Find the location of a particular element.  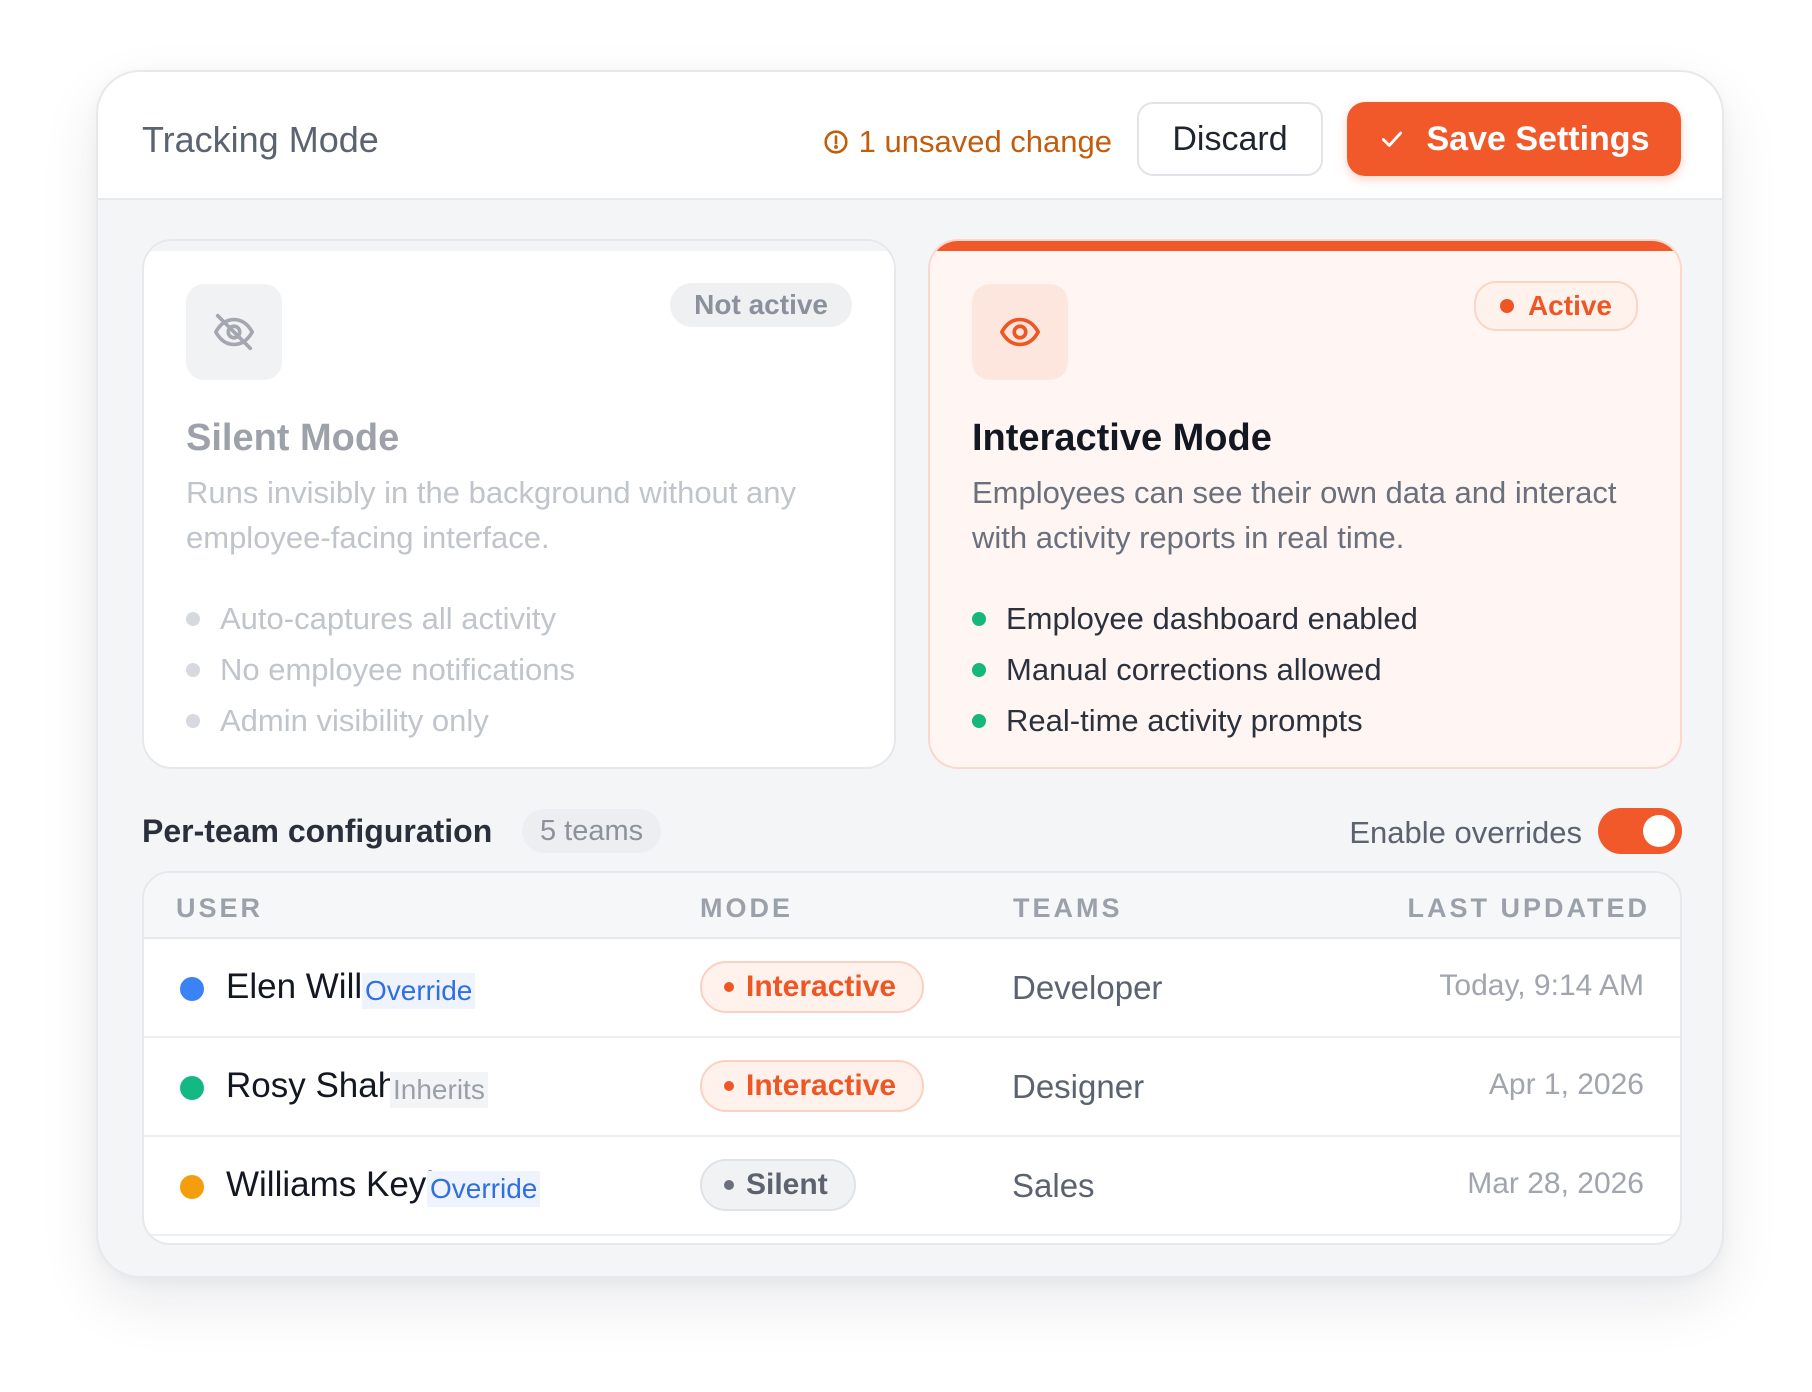

team-config-title: Per-team configuration is located at coordinates (317, 831).